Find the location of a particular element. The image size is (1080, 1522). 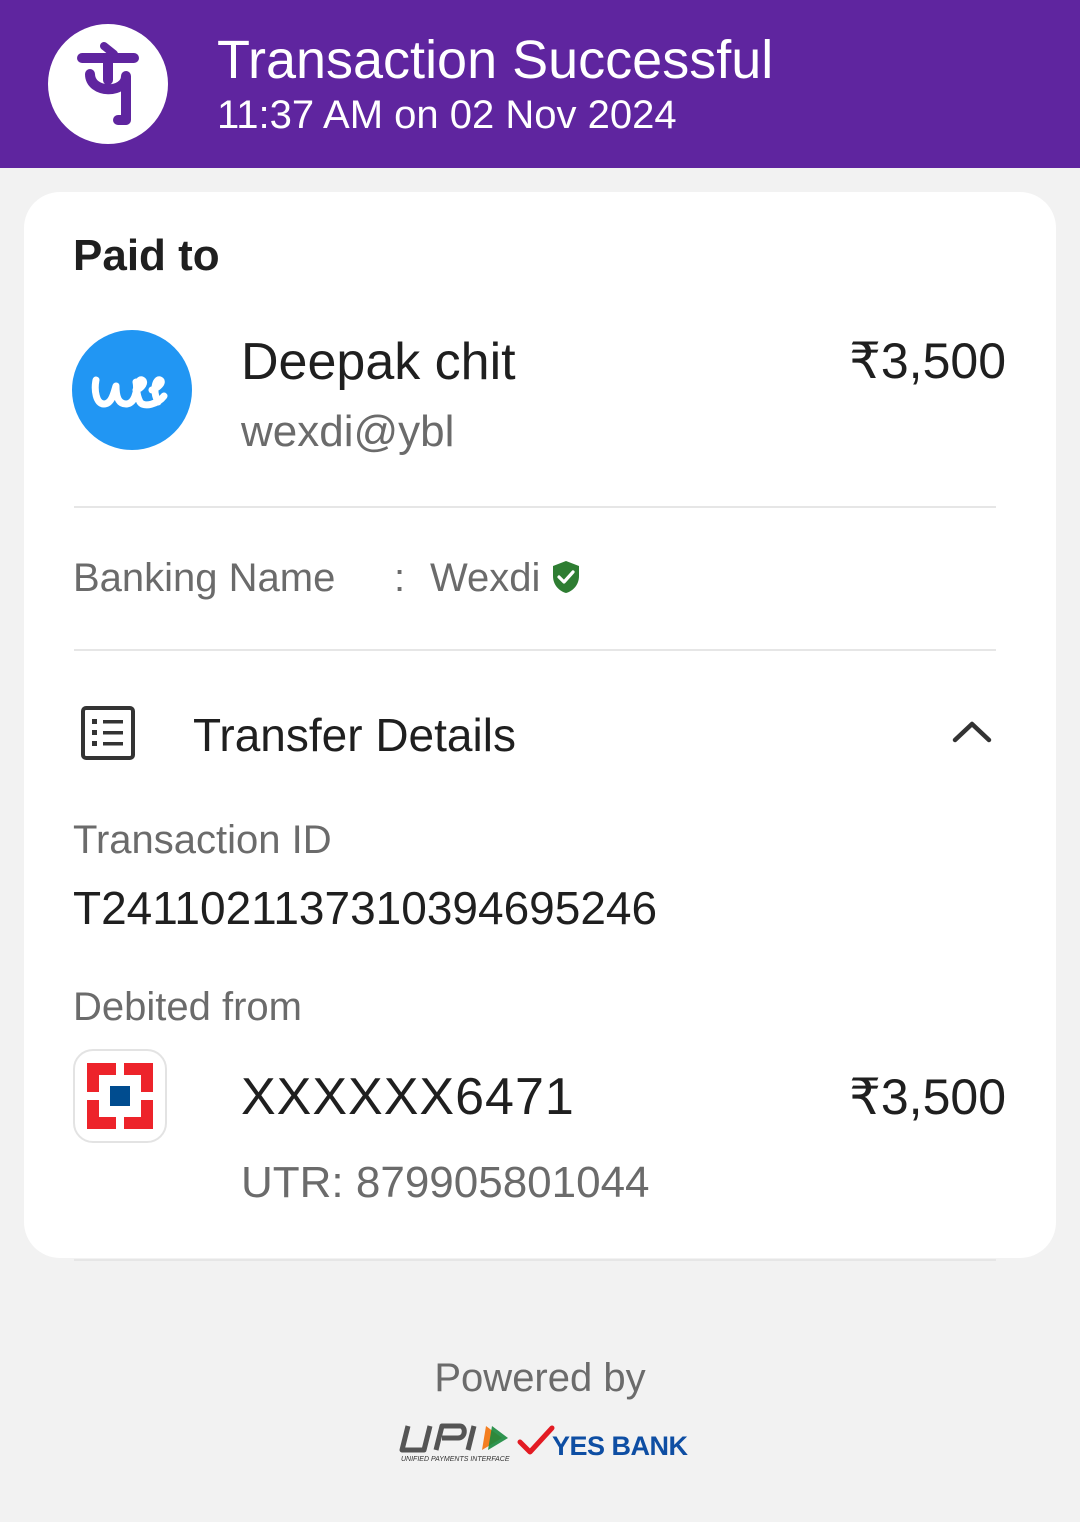

verified-shield-icon is located at coordinates (566, 577).